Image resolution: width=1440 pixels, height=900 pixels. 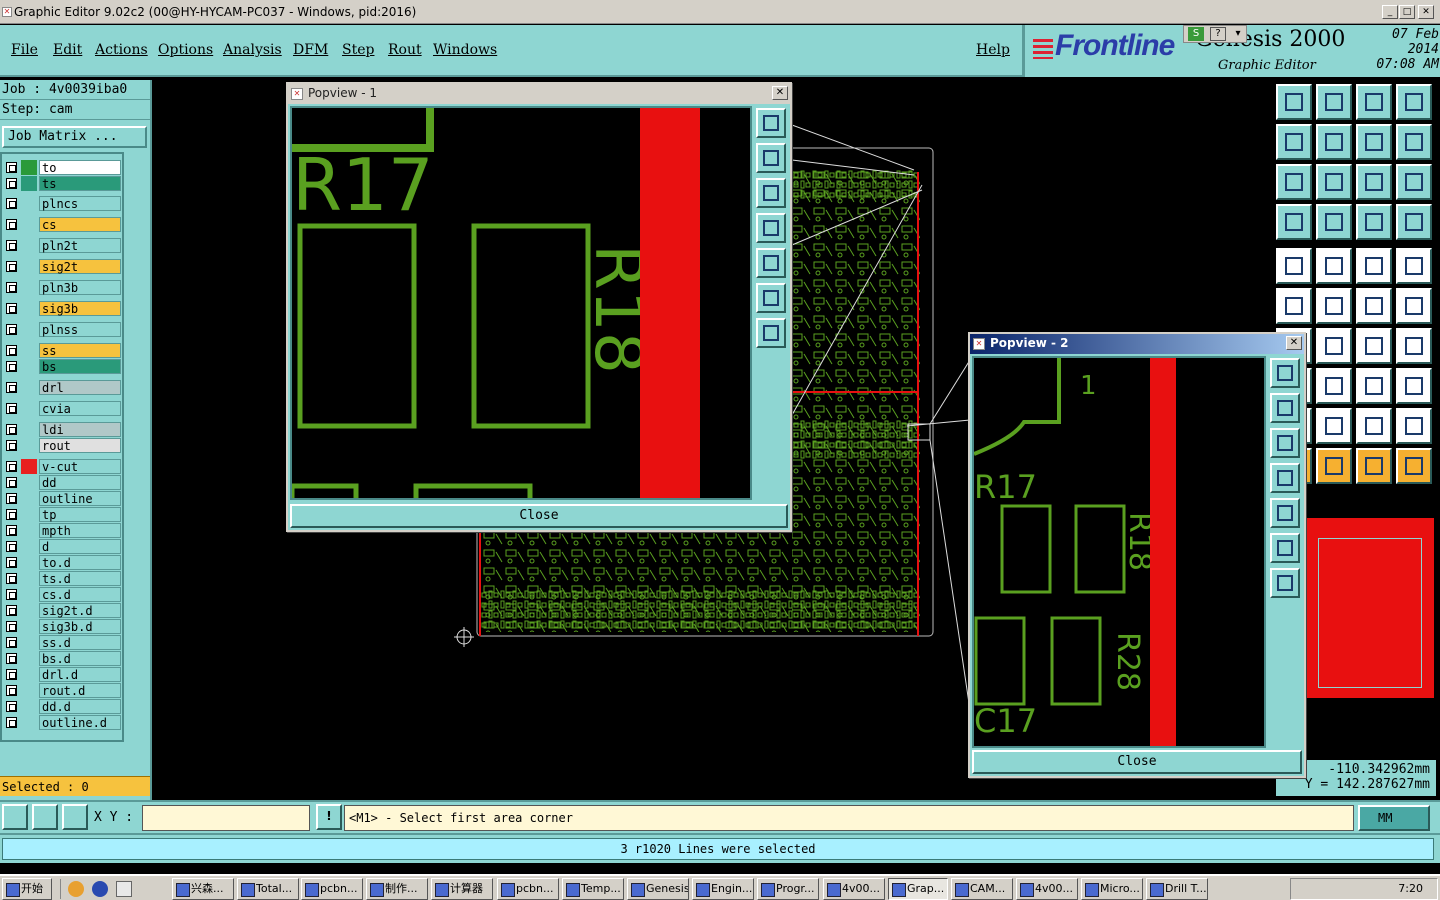 What do you see at coordinates (771, 298) in the screenshot?
I see `popview-zoom-fit-icon` at bounding box center [771, 298].